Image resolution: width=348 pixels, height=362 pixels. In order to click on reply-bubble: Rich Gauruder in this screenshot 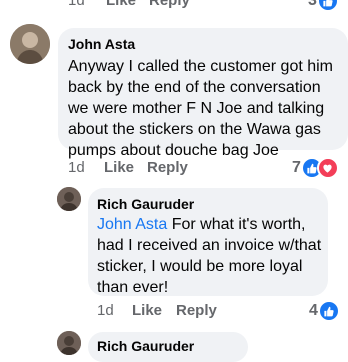, I will do `click(168, 347)`.